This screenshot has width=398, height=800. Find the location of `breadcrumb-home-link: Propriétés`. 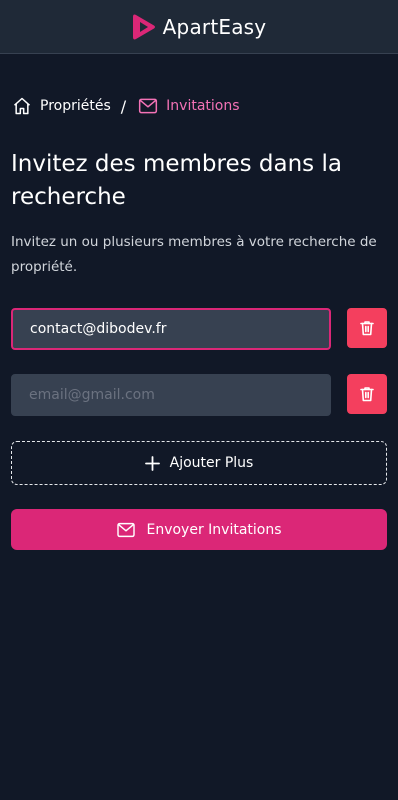

breadcrumb-home-link: Propriétés is located at coordinates (61, 106).